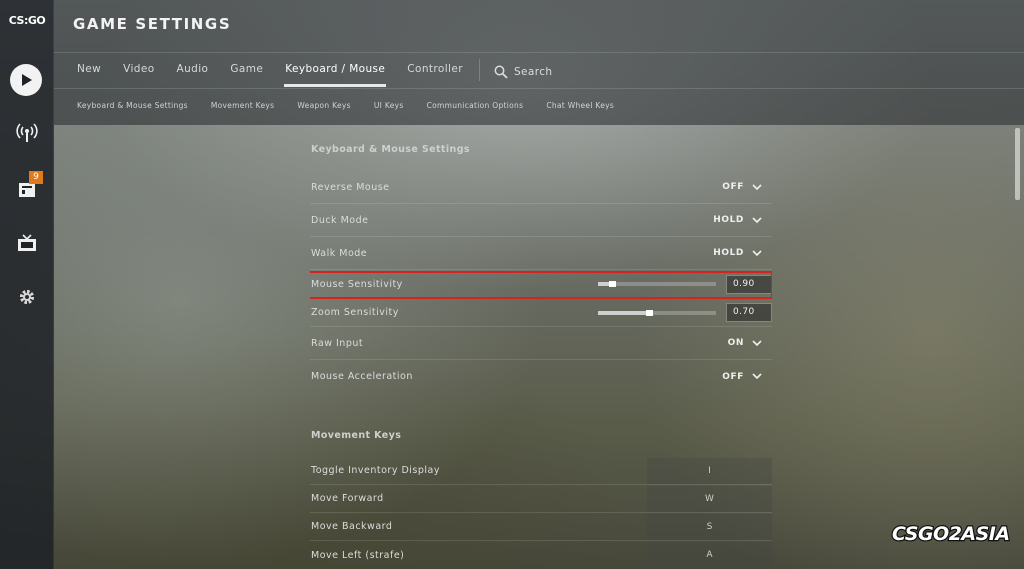  Describe the element at coordinates (337, 343) in the screenshot. I see `setting-label: Raw Input` at that location.